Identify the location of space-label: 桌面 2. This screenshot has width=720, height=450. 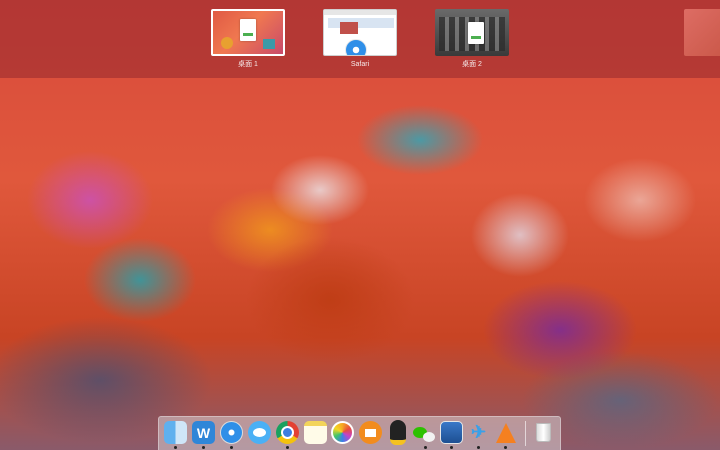
(472, 64).